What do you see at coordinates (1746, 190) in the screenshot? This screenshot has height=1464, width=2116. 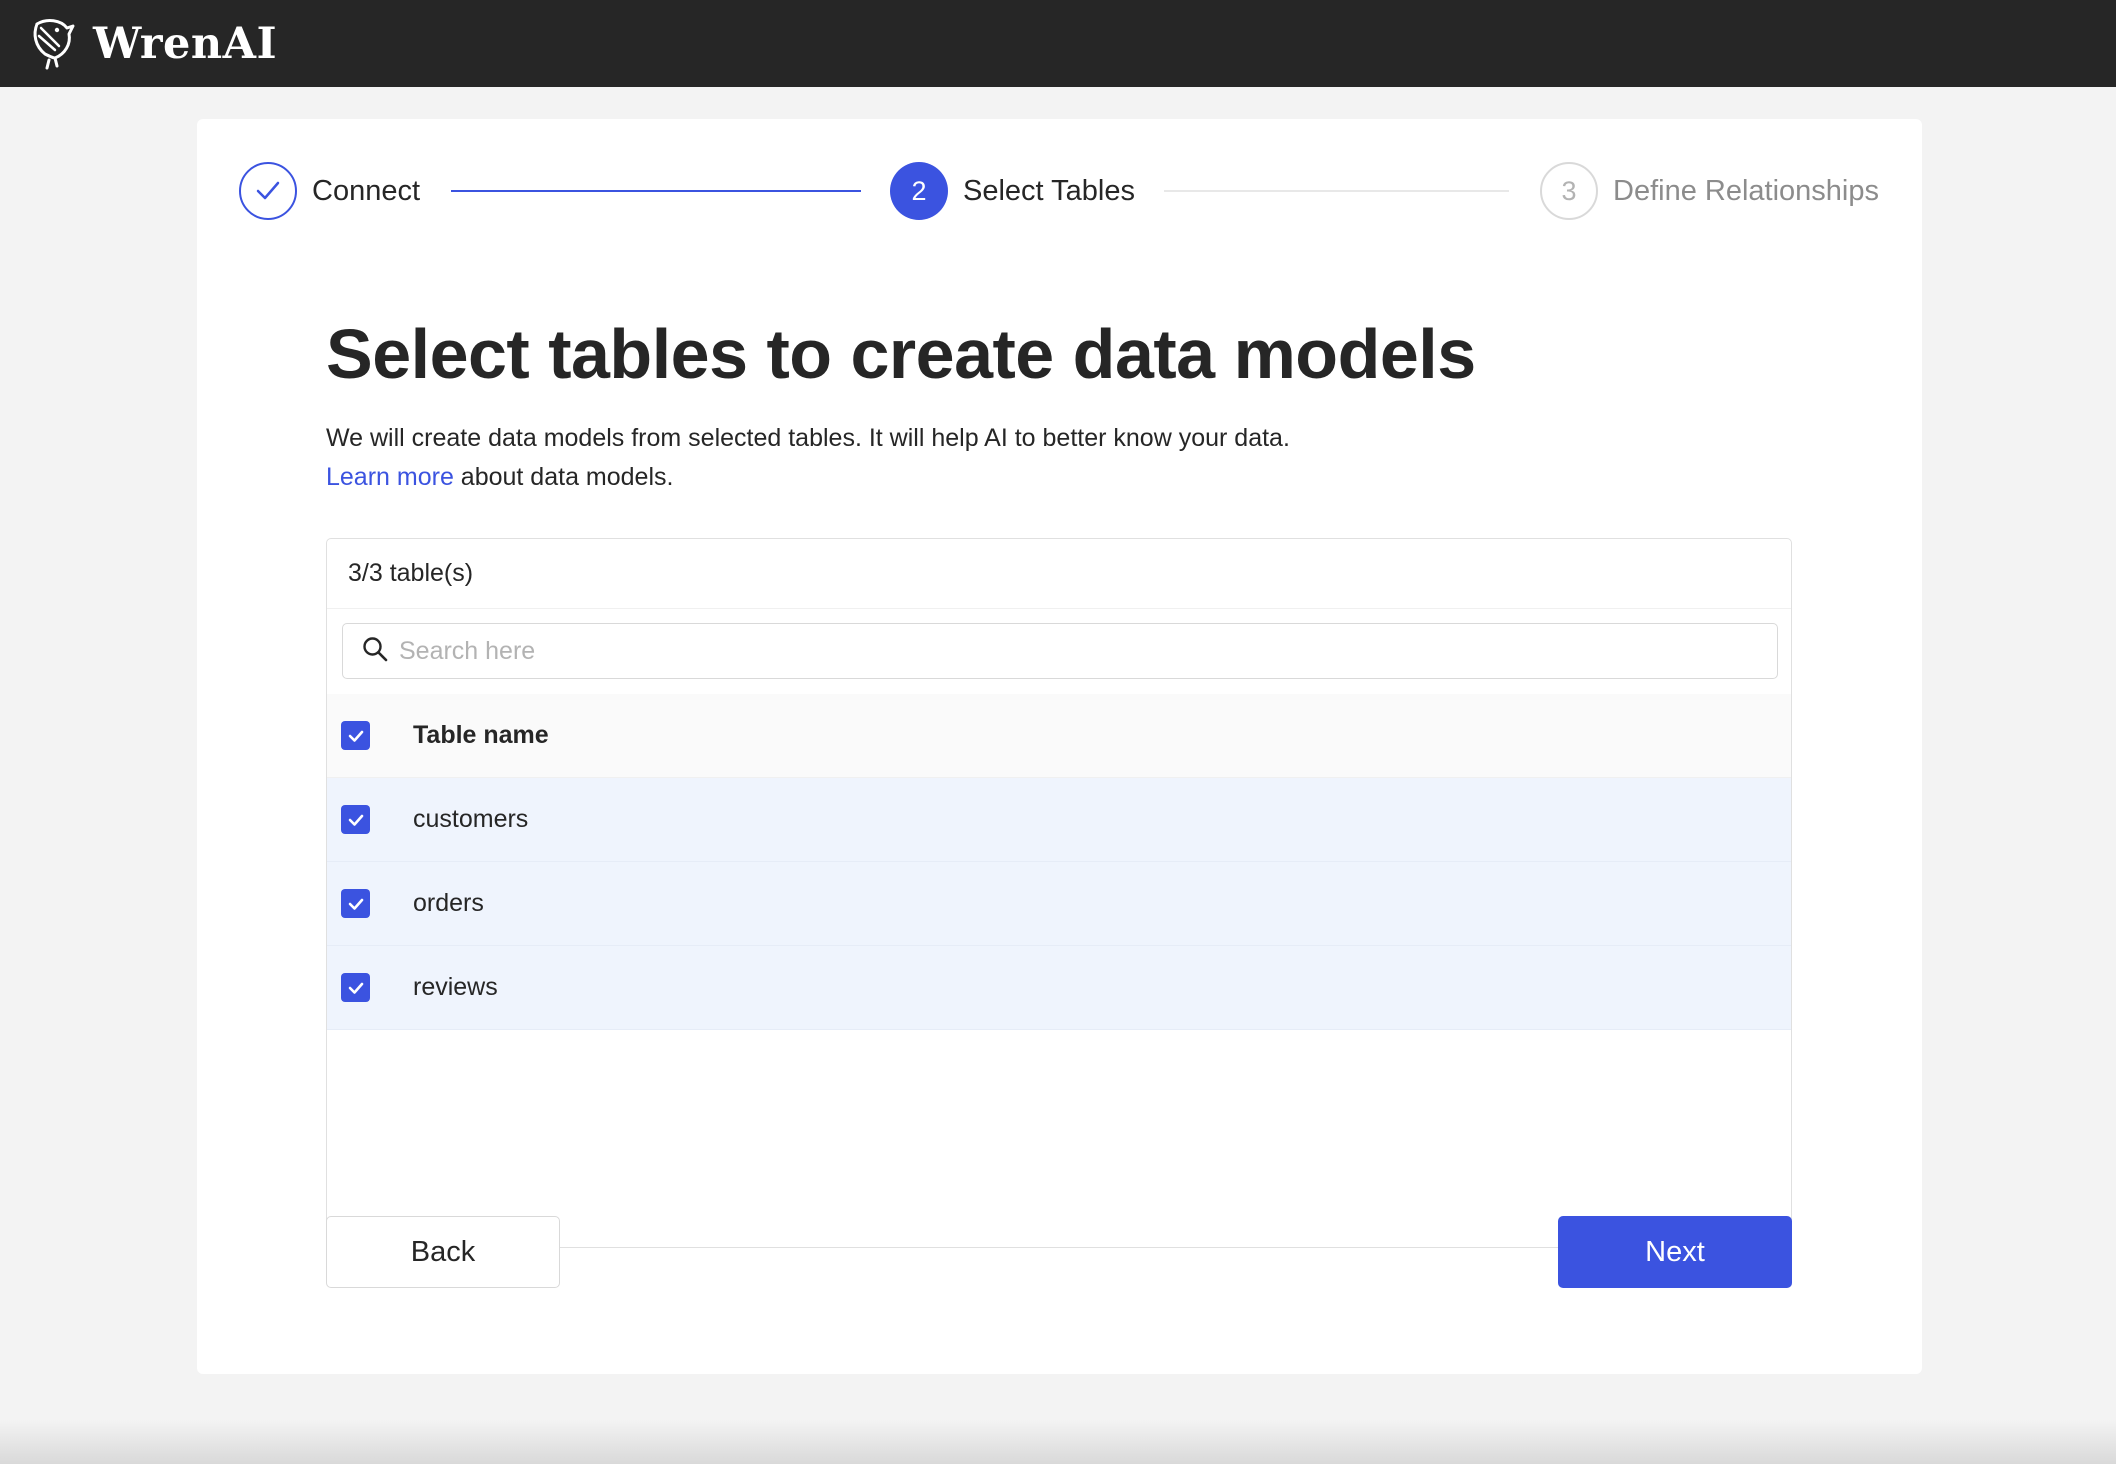 I see `step-define-relationships-label: Define Relationships` at bounding box center [1746, 190].